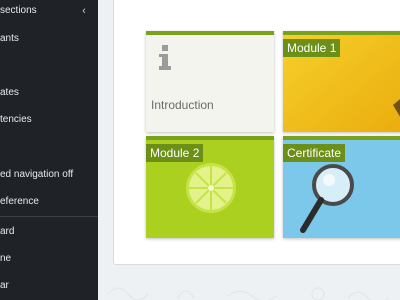 The height and width of the screenshot is (300, 400). Describe the element at coordinates (84, 11) in the screenshot. I see `chevron-left-icon: ‹` at that location.